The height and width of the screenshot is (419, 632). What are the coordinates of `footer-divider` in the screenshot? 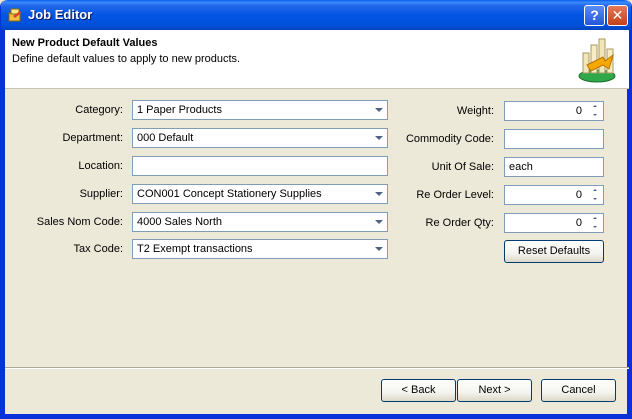 It's located at (317, 368).